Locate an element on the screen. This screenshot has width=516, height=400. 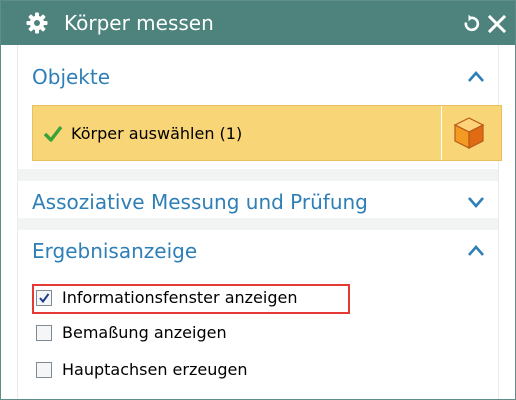
chevron-down-icon is located at coordinates (476, 202).